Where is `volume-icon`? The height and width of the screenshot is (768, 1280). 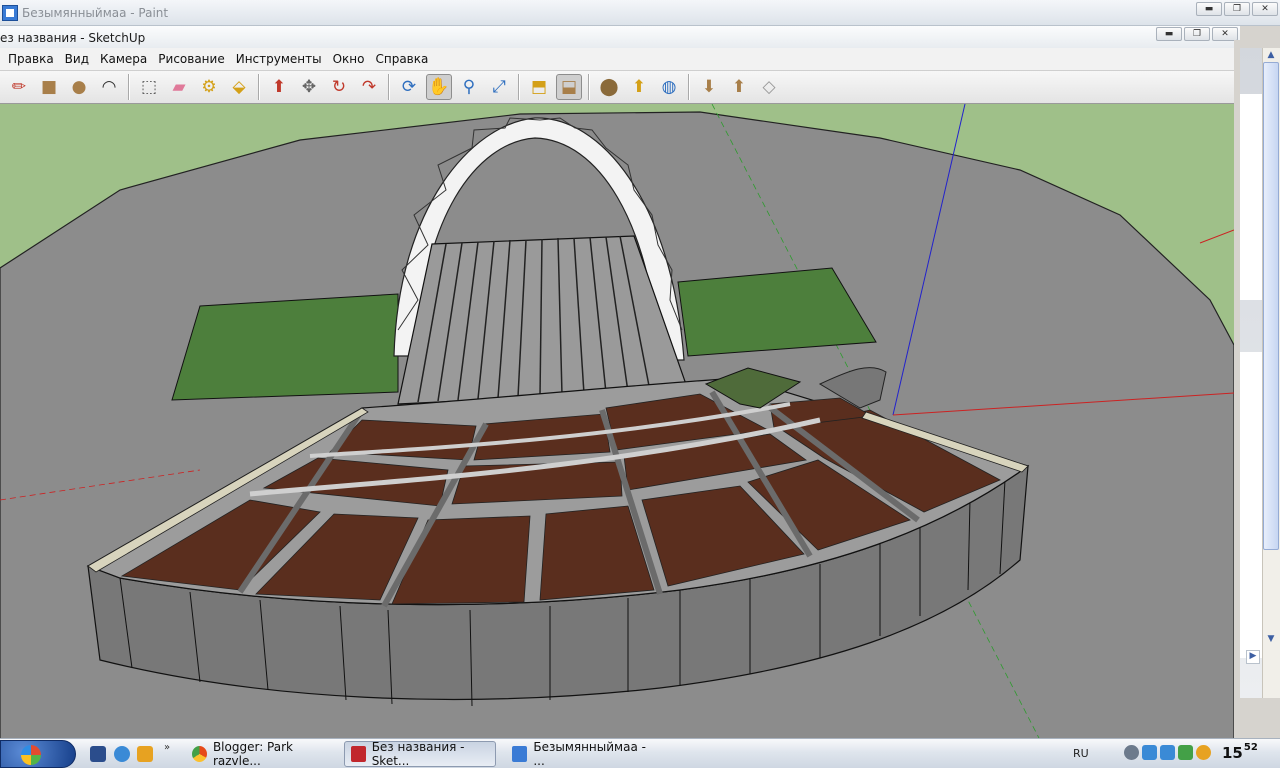
volume-icon is located at coordinates (1131, 752).